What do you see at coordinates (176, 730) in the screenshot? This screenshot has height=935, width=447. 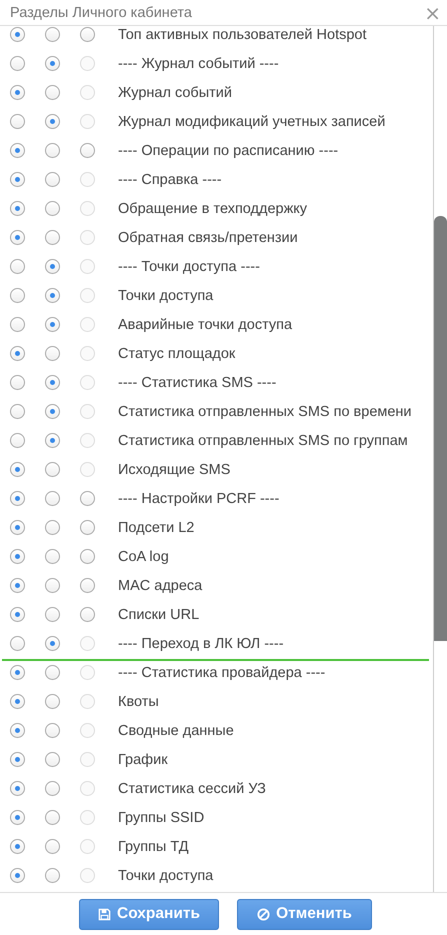 I see `section-label: Сводные данные` at bounding box center [176, 730].